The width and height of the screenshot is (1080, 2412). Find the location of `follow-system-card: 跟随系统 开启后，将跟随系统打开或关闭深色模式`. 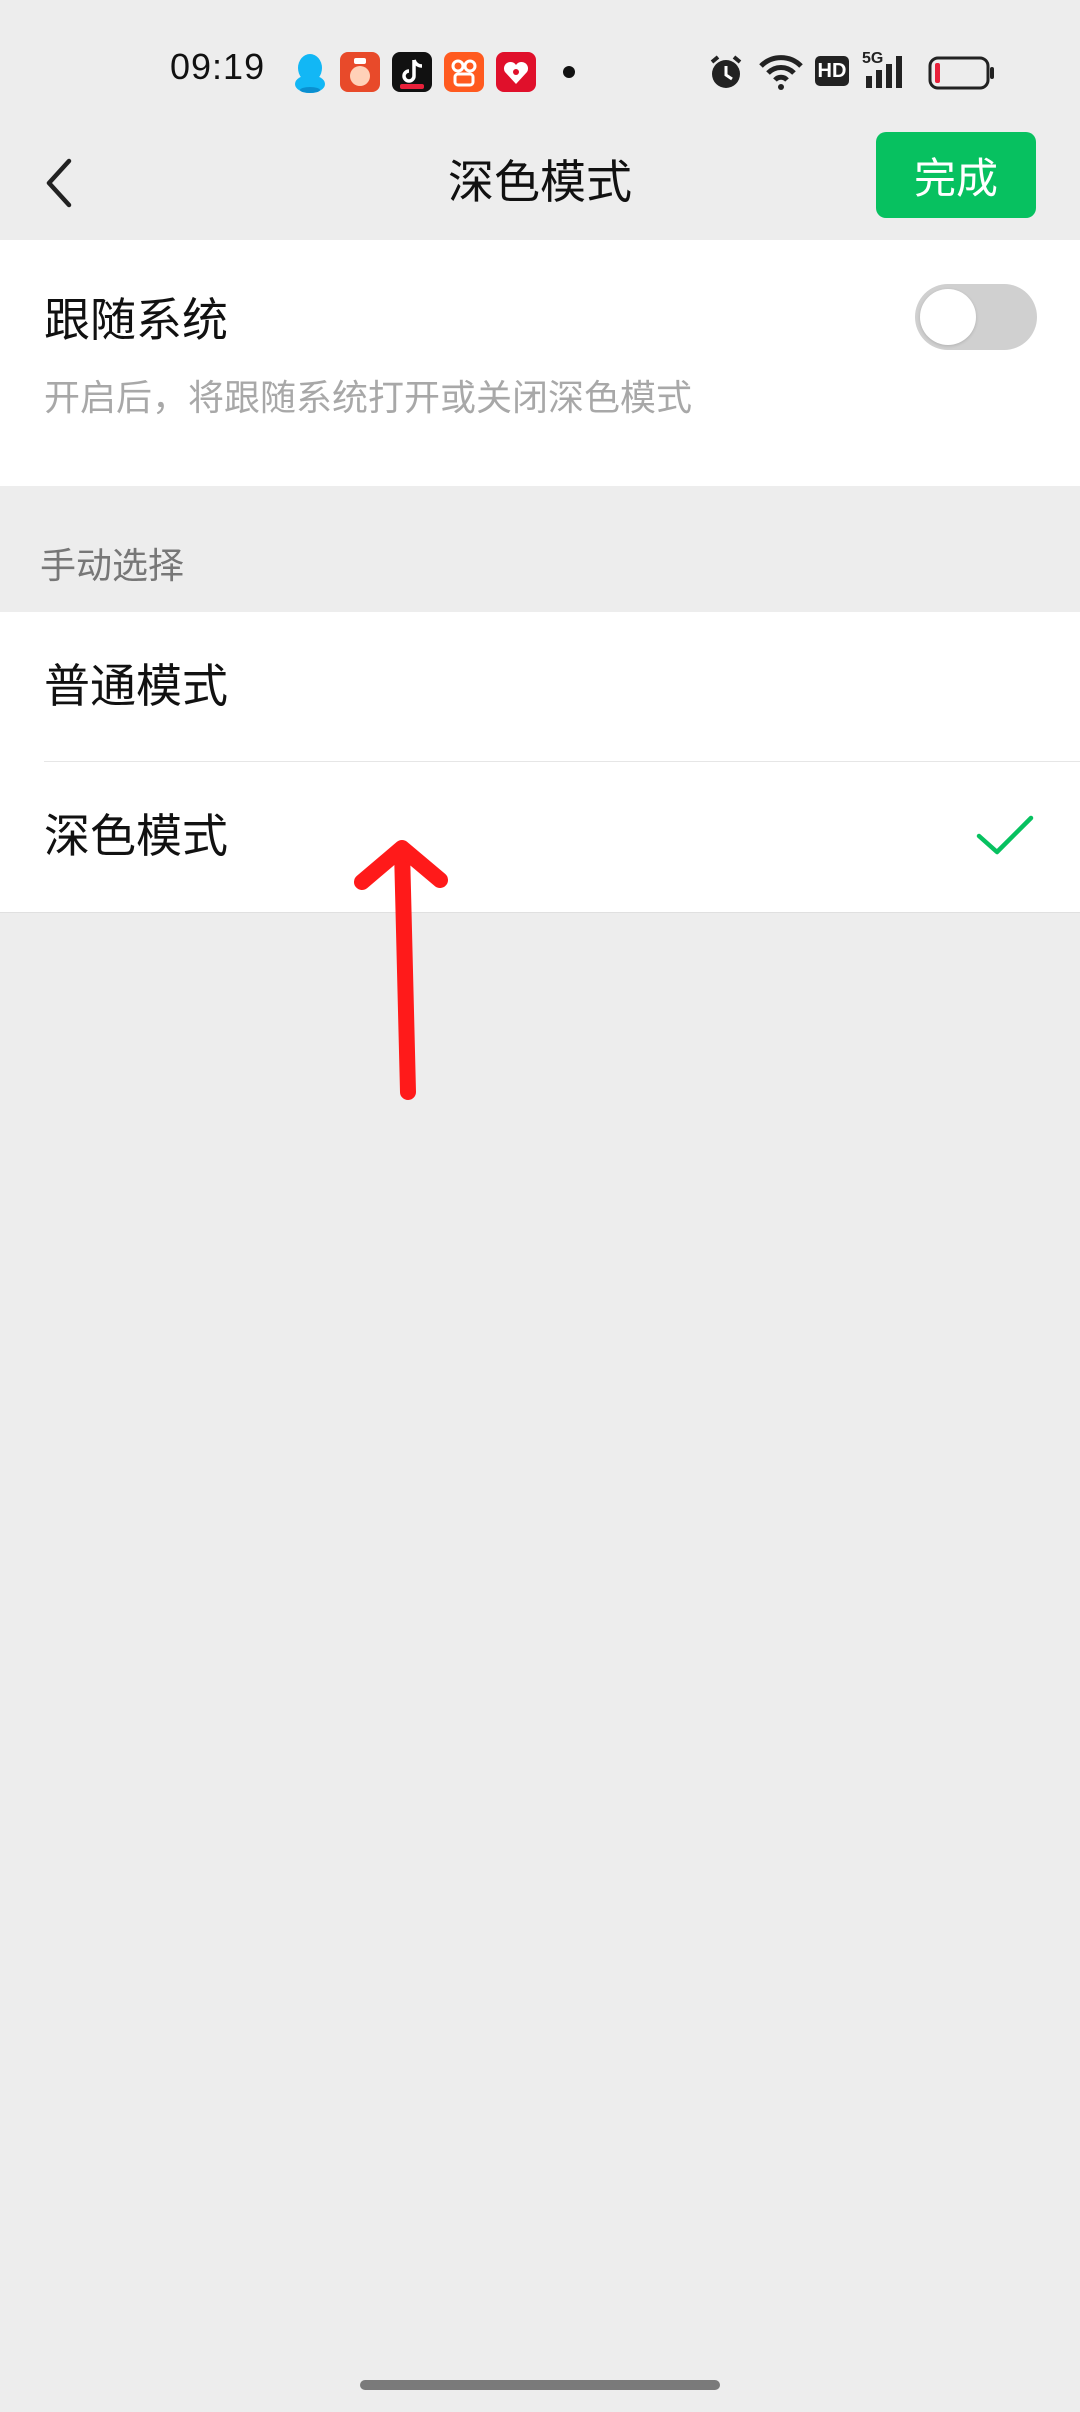

follow-system-card: 跟随系统 开启后，将跟随系统打开或关闭深色模式 is located at coordinates (540, 363).